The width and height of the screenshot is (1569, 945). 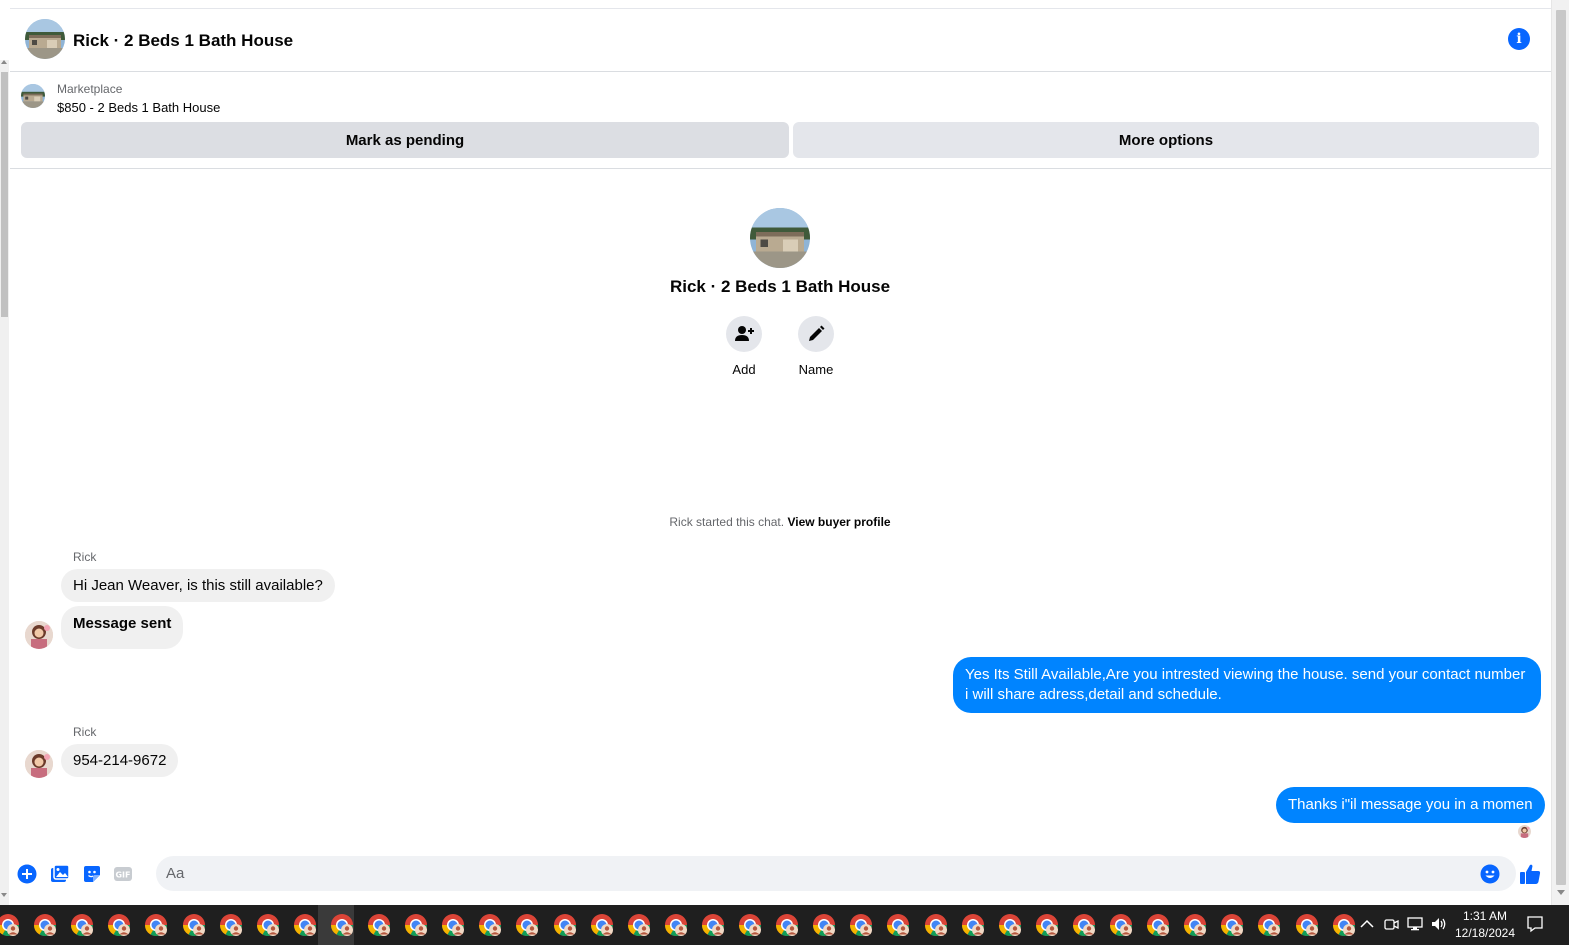 What do you see at coordinates (1561, 447) in the screenshot?
I see `right-scrollbar-thumb` at bounding box center [1561, 447].